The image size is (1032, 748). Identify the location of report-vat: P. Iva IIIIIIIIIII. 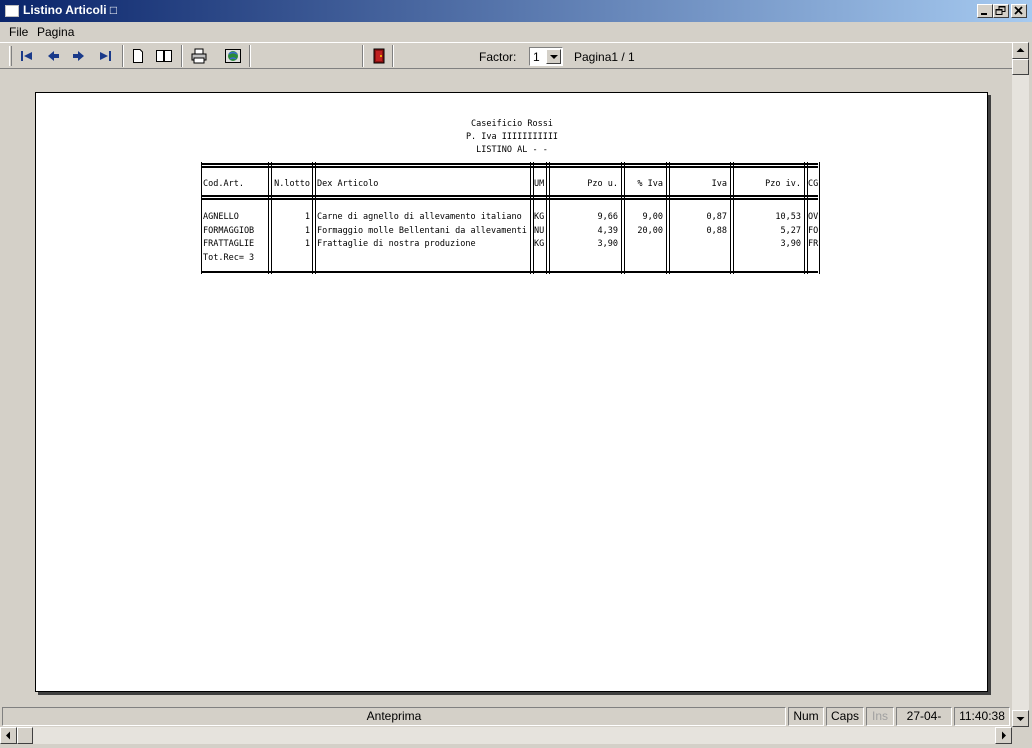
(512, 137).